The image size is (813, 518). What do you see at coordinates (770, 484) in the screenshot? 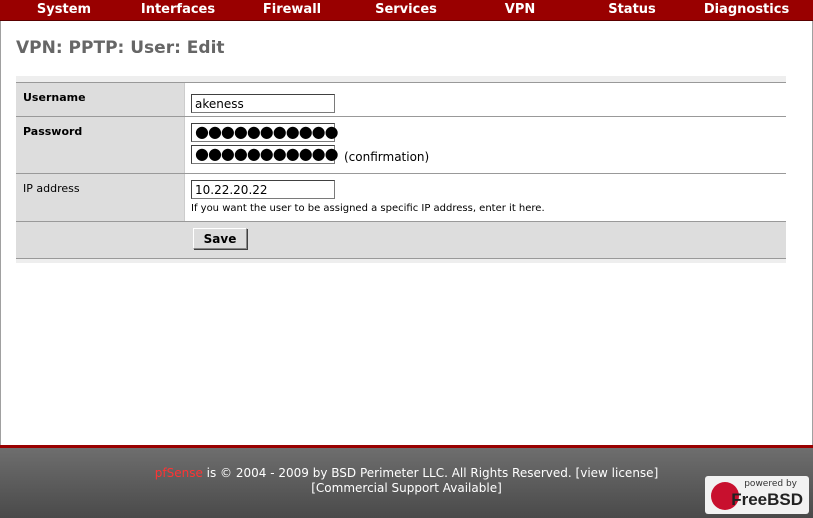
I see `powered-by-label: powered by` at bounding box center [770, 484].